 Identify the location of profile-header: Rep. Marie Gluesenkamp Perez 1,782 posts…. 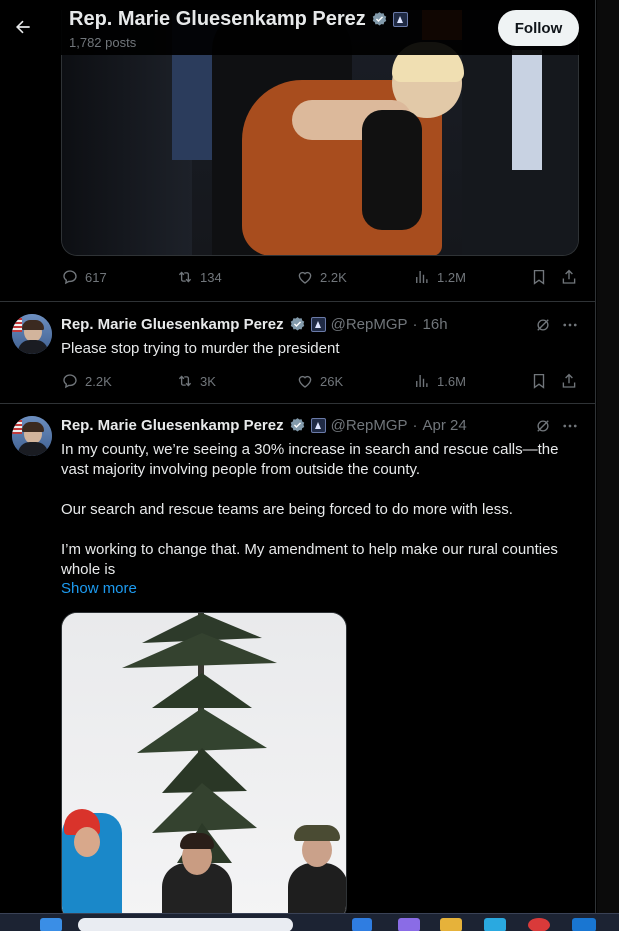
(297, 27).